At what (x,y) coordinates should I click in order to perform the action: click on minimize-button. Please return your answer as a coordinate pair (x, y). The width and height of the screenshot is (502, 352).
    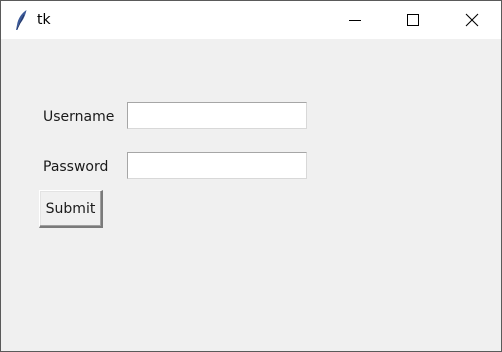
    Looking at the image, I should click on (355, 20).